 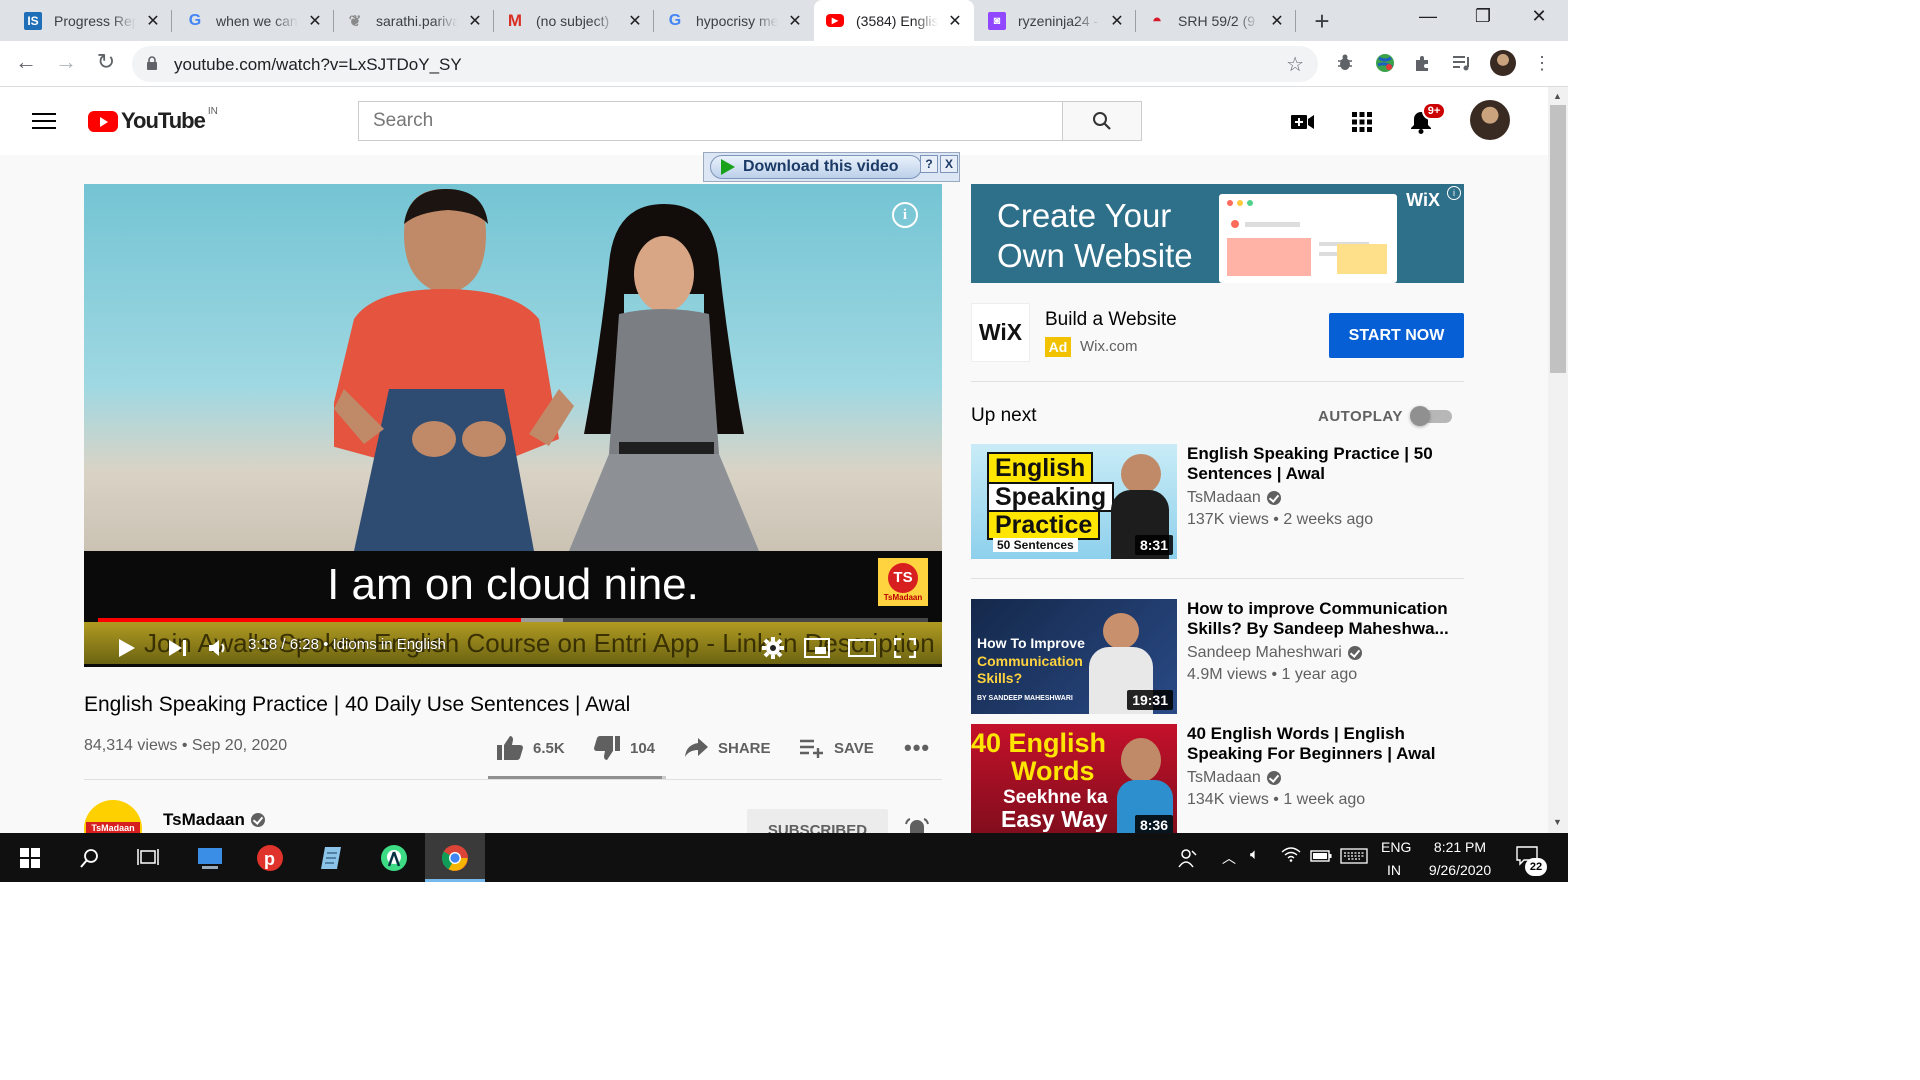 What do you see at coordinates (1254, 854) in the screenshot?
I see `volume-tray-icon: 🔈︎` at bounding box center [1254, 854].